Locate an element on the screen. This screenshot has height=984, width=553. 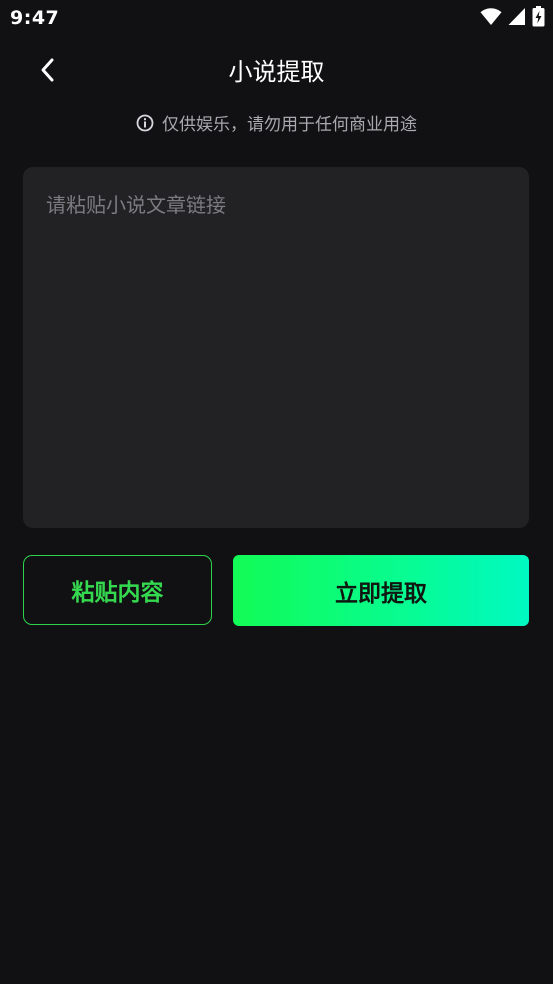
status-icons is located at coordinates (512, 16).